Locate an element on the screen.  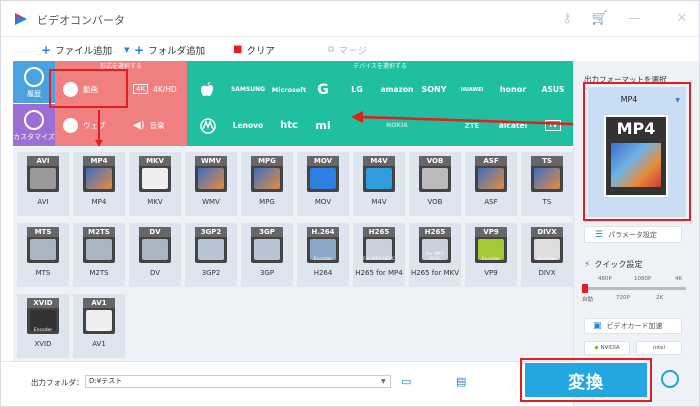
format-tile: AV1 Encoder AV1 is located at coordinates (99, 326).